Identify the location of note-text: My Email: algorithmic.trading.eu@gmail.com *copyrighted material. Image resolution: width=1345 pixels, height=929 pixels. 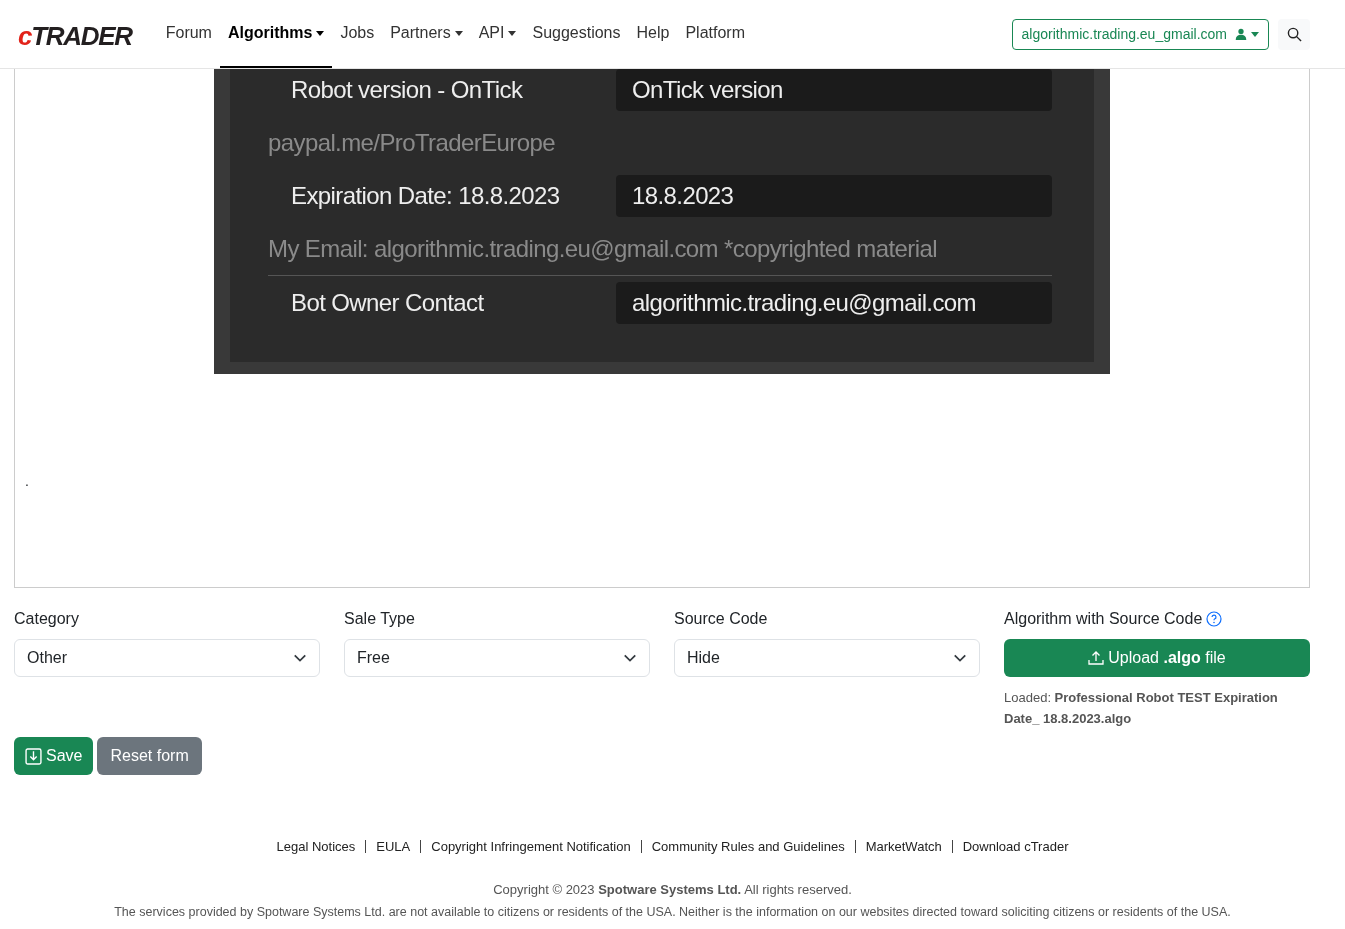
(602, 248).